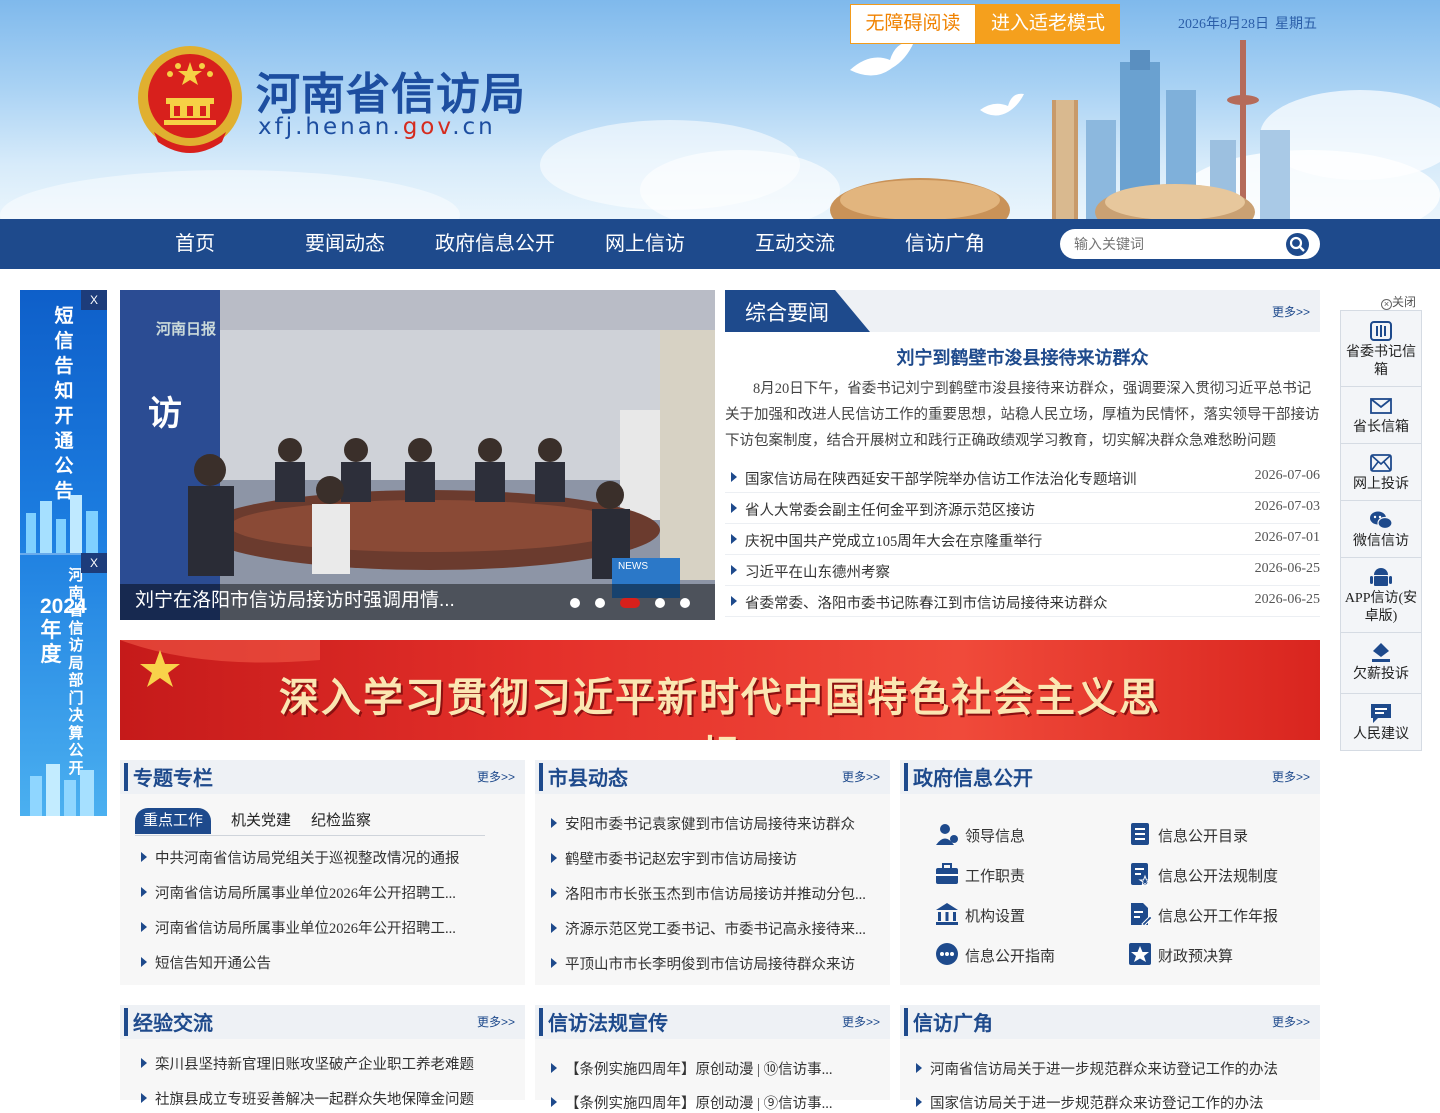  What do you see at coordinates (1381, 415) in the screenshot?
I see `governor-mailbox-link: 省长信箱` at bounding box center [1381, 415].